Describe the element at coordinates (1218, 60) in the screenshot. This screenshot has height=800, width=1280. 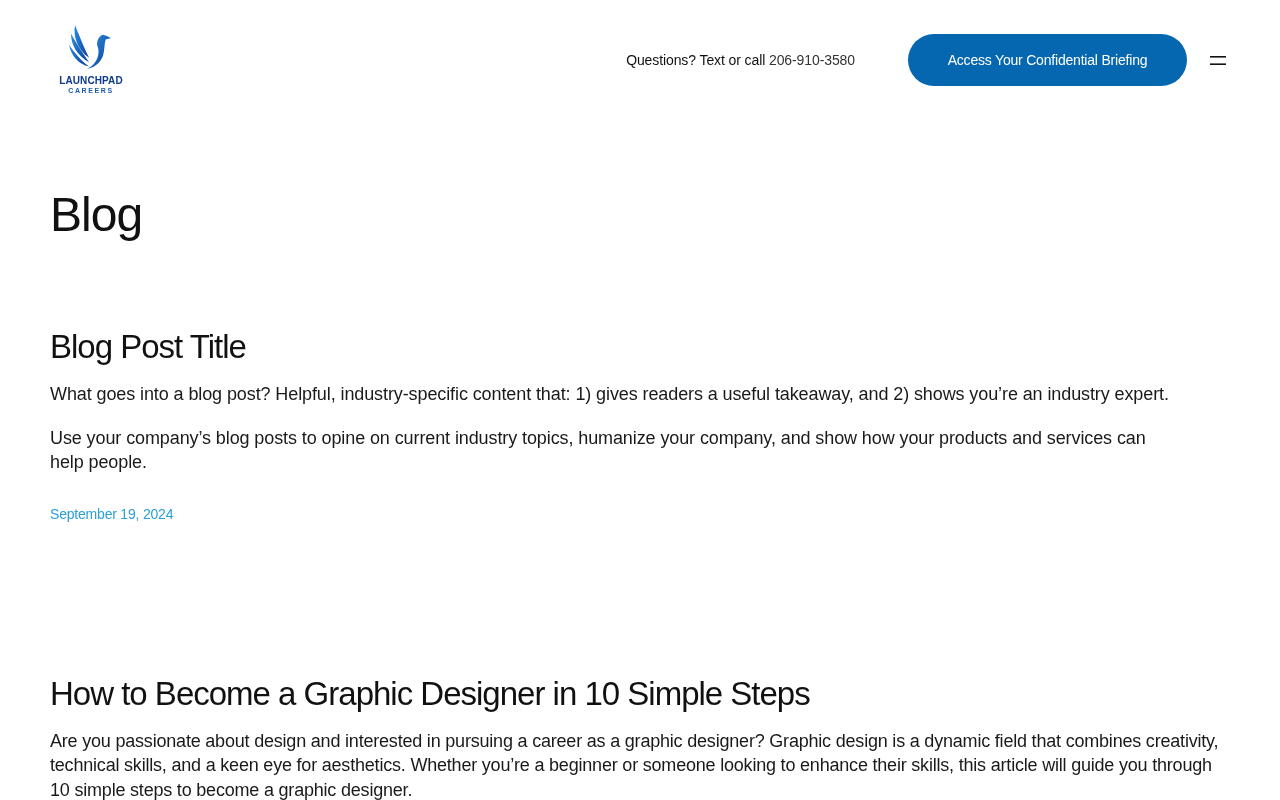
I see `menu-icon` at that location.